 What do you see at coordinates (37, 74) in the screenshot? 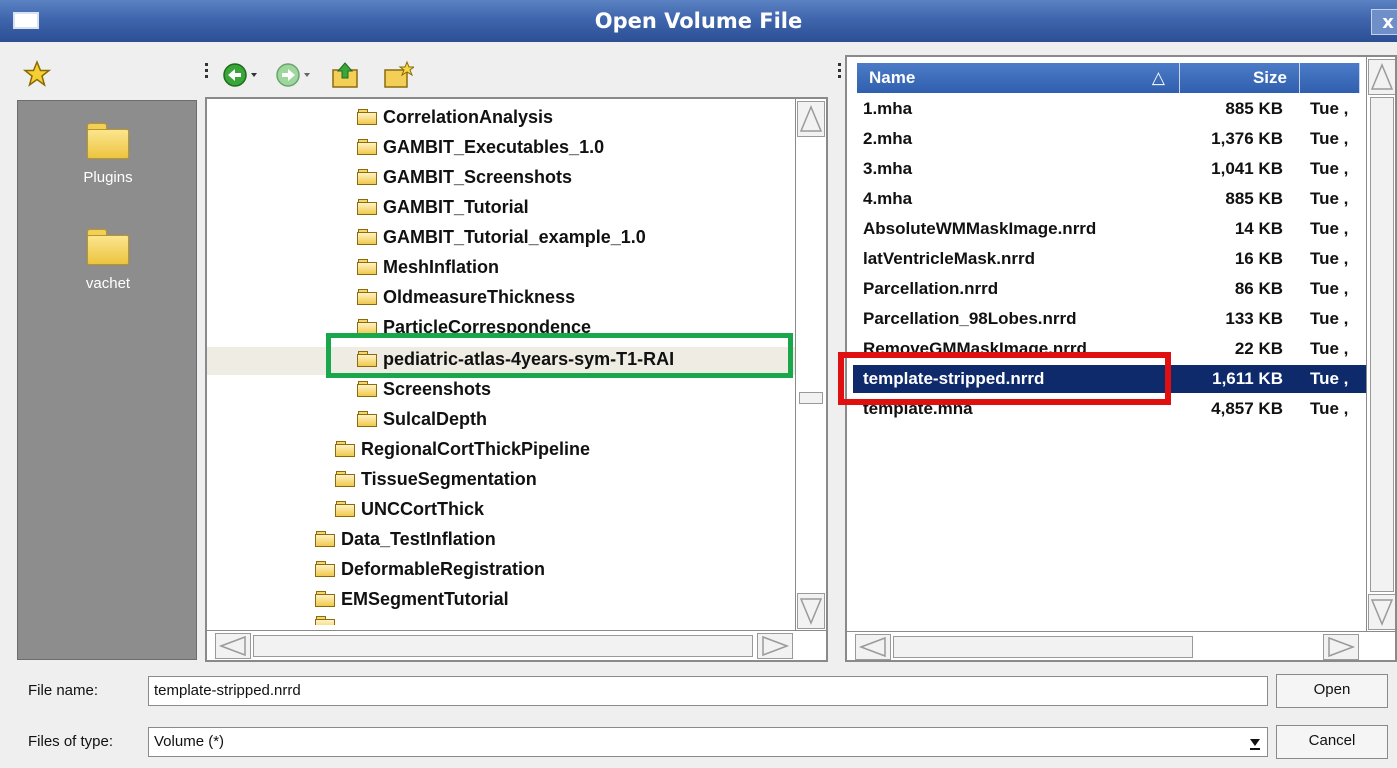
I see `bookmark-star-icon` at bounding box center [37, 74].